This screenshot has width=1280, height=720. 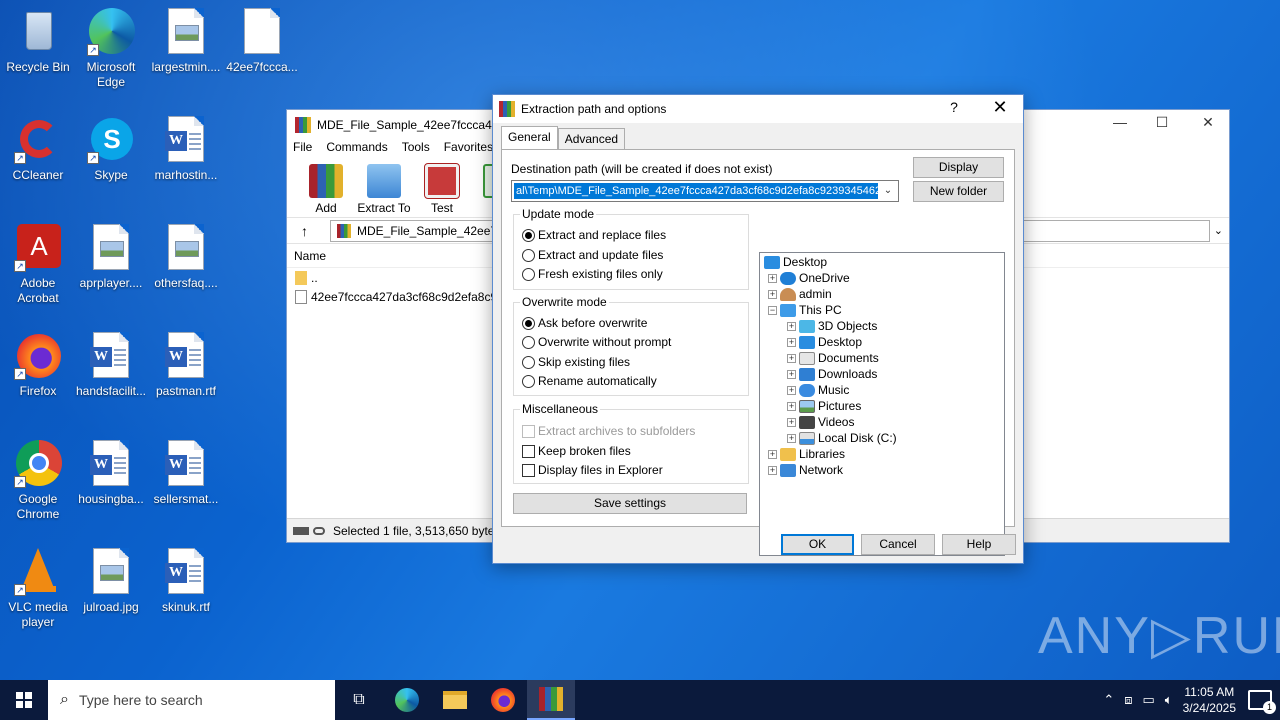 I want to click on firefox-taskbar-icon, so click(x=503, y=700).